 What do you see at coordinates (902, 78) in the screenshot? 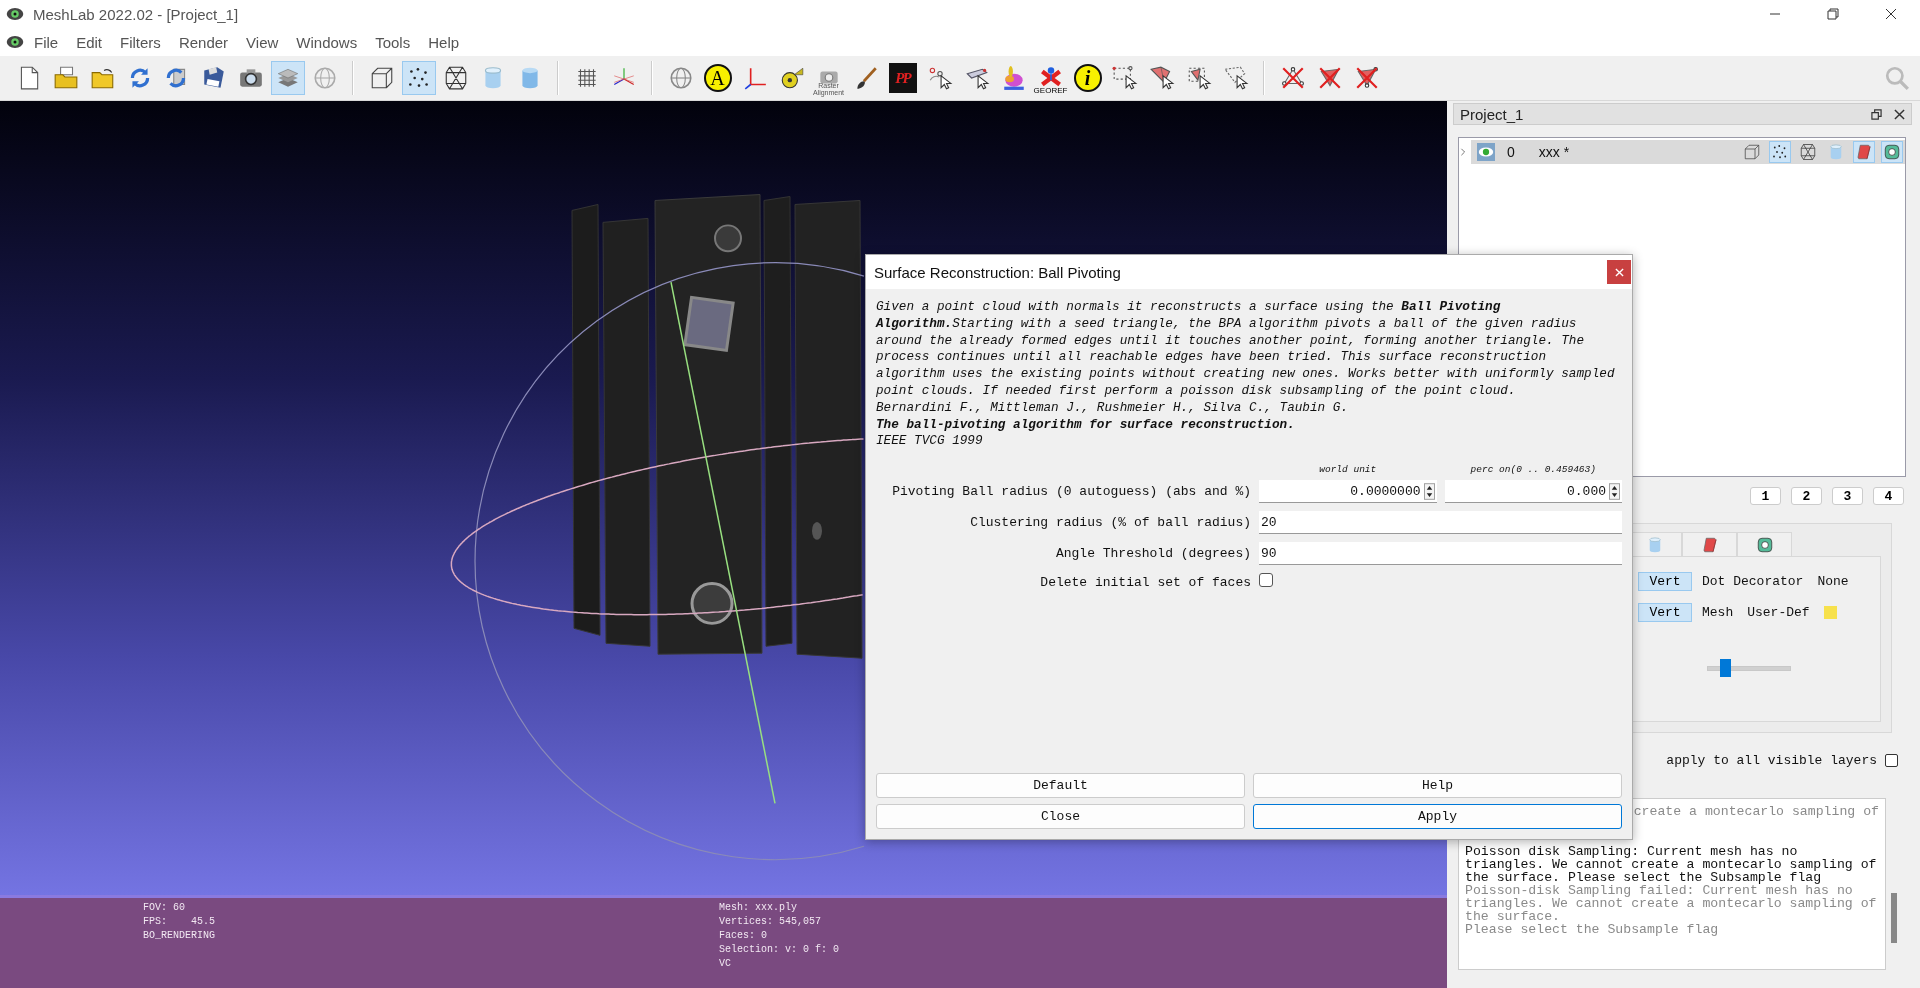
I see `toolbar-button: PP` at bounding box center [902, 78].